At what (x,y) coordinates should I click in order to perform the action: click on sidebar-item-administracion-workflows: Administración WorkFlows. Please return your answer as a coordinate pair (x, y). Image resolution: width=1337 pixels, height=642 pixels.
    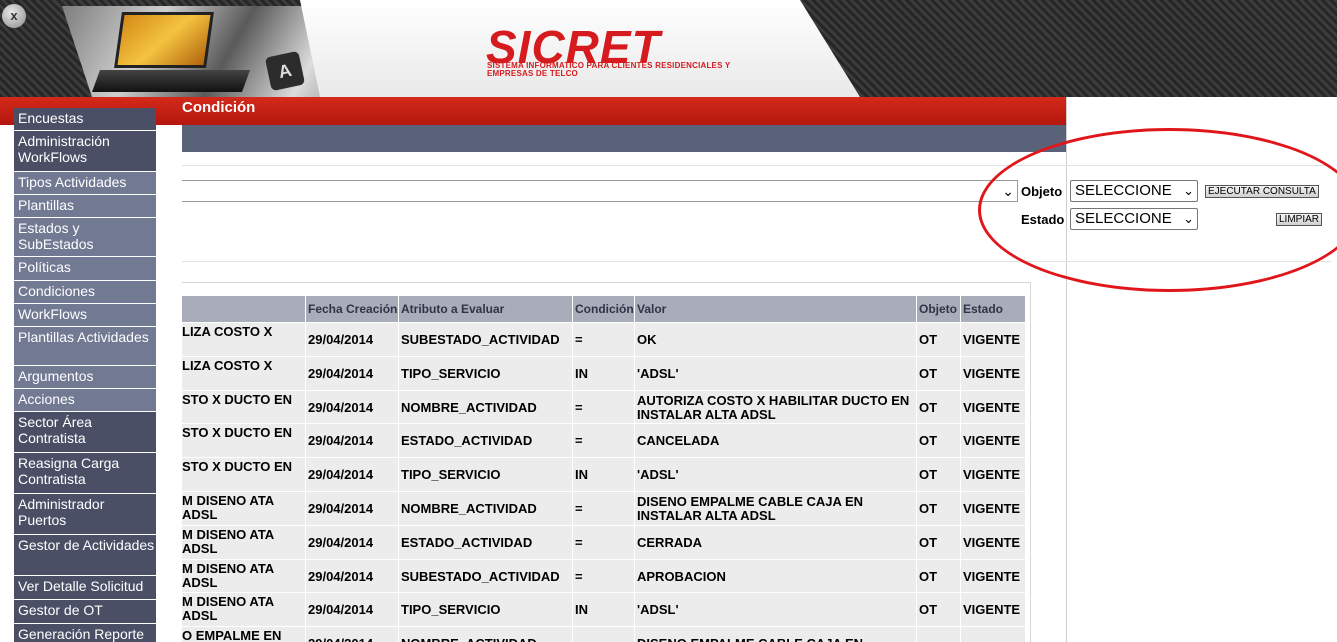
    Looking at the image, I should click on (85, 151).